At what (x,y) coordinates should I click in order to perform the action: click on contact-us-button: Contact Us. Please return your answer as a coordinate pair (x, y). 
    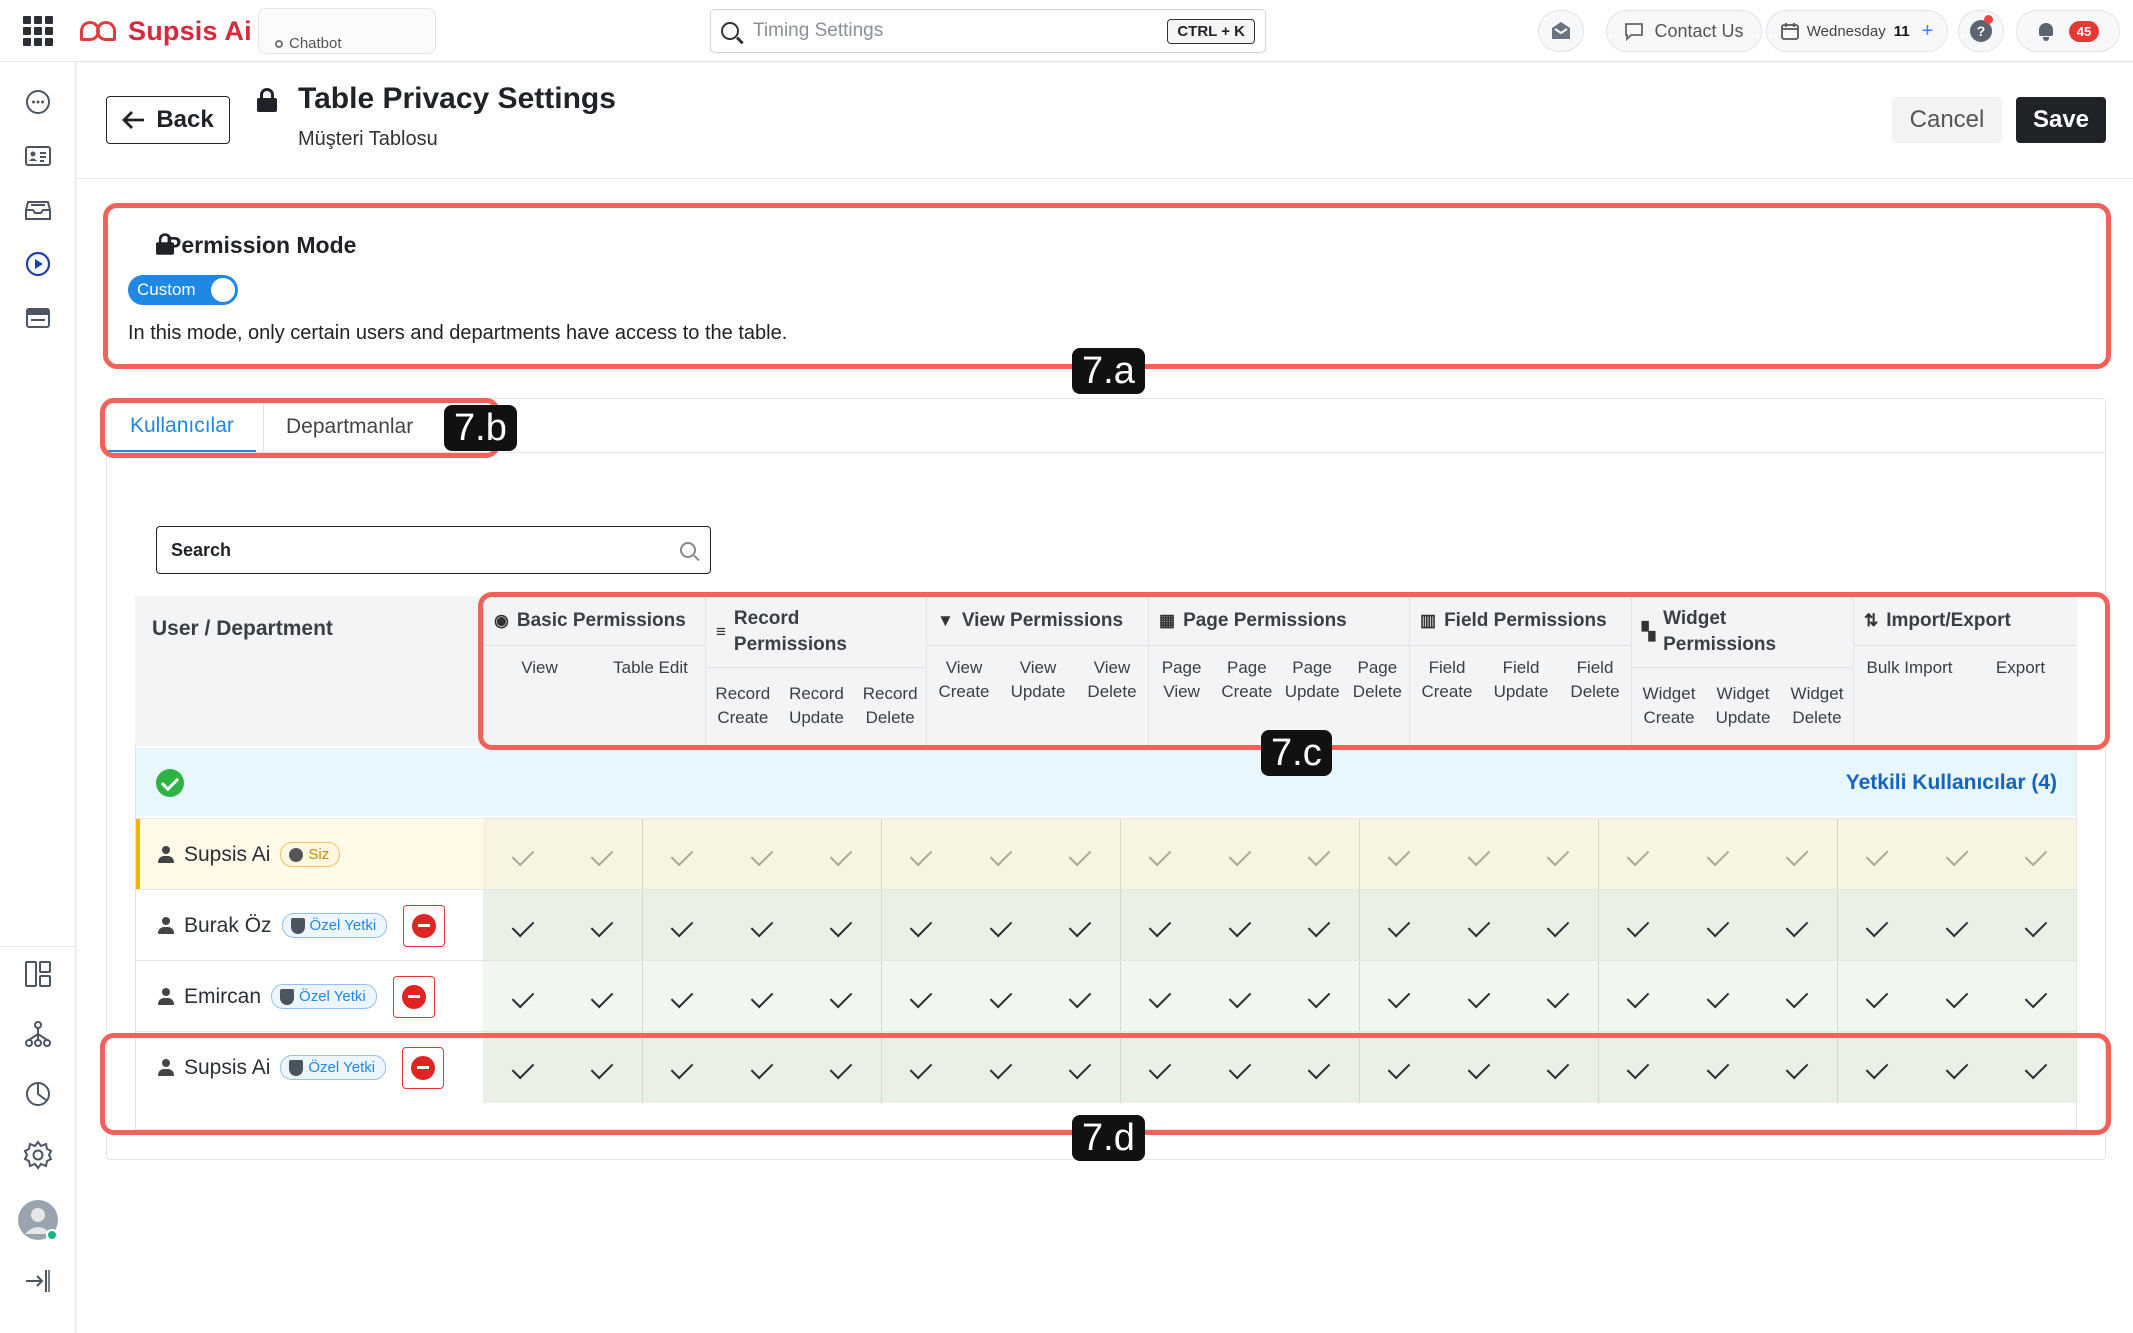
    Looking at the image, I should click on (1684, 31).